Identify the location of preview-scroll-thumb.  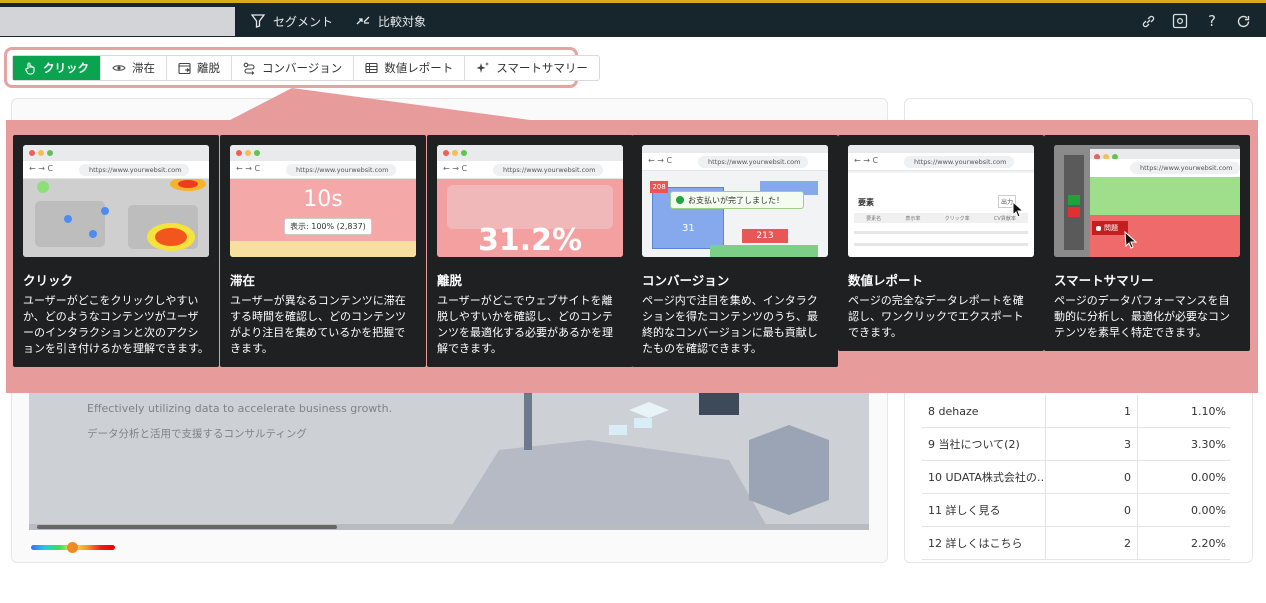
(187, 527).